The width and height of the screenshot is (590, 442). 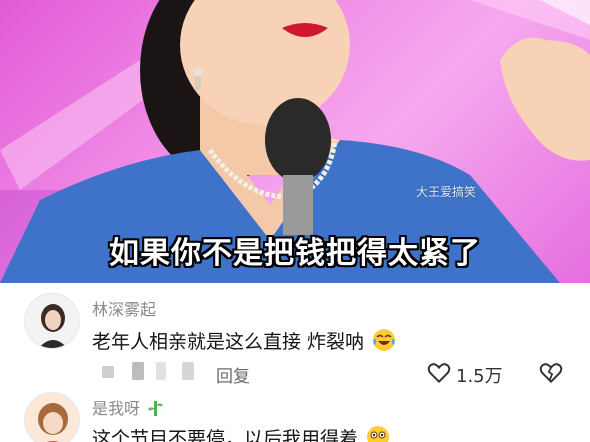 I want to click on comment-text: 老年人相亲就是这么直接 炸裂呐, so click(x=244, y=340).